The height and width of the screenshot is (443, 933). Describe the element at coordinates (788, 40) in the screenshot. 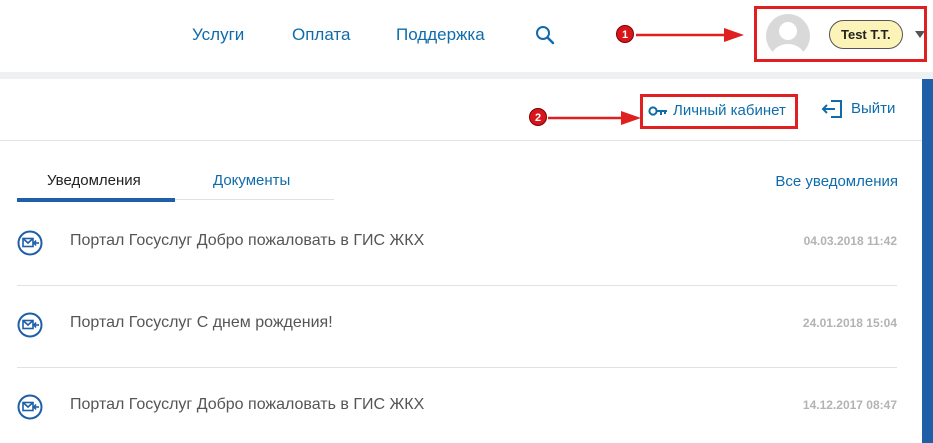

I see `user-silhouette-icon` at that location.